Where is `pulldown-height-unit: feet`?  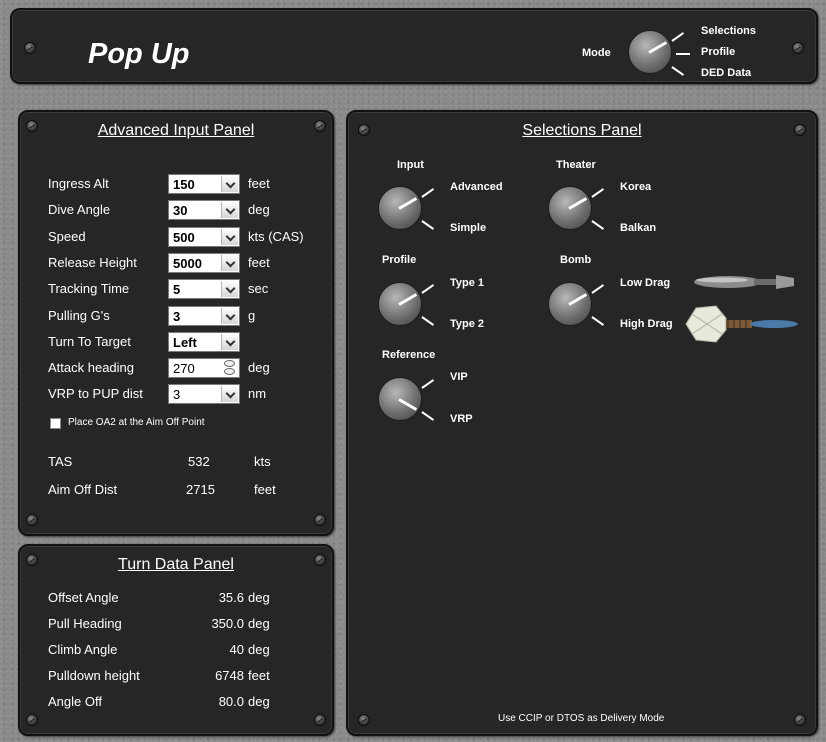
pulldown-height-unit: feet is located at coordinates (259, 675).